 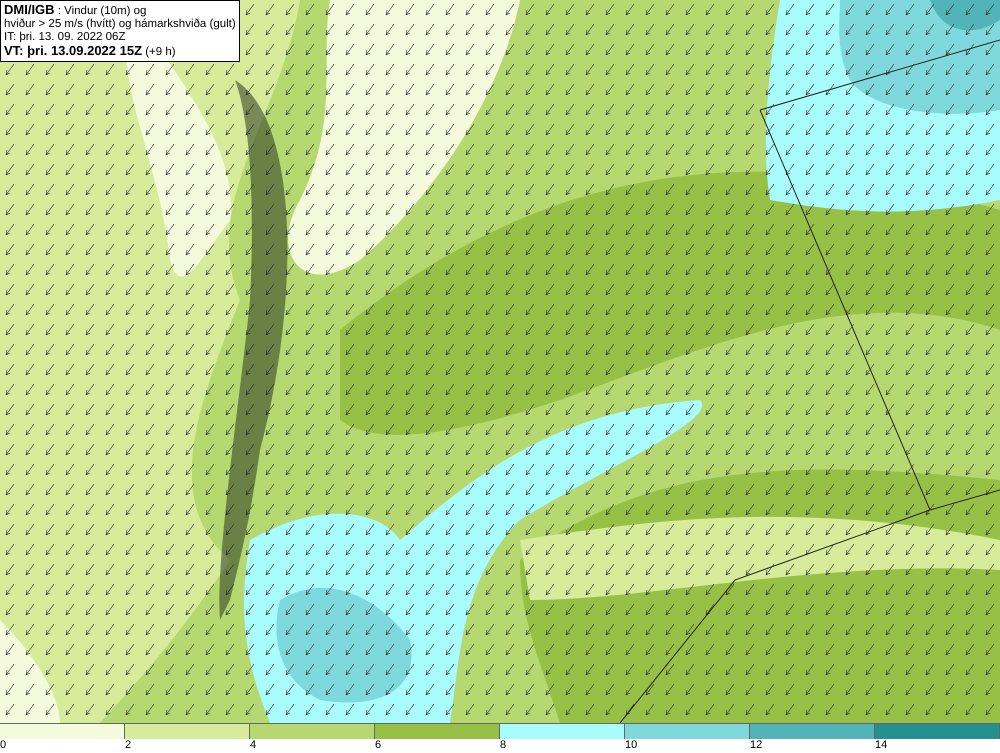 What do you see at coordinates (65, 37) in the screenshot?
I see `title-line: IT: þri. 13. 09. 2022 06Z` at bounding box center [65, 37].